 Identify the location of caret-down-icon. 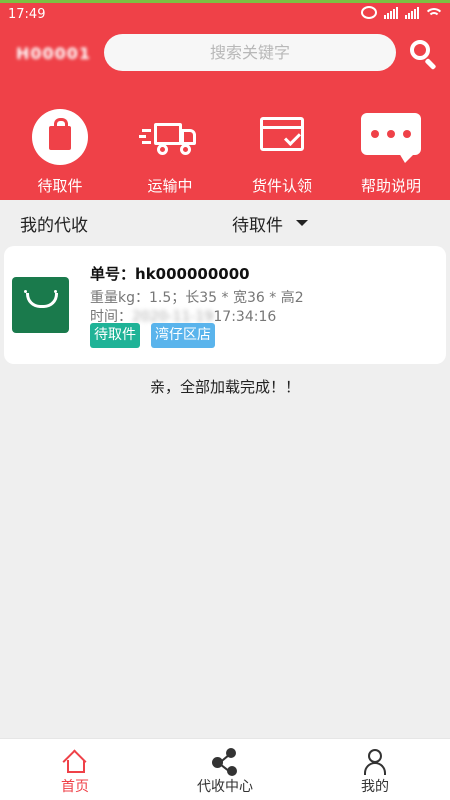
(302, 223).